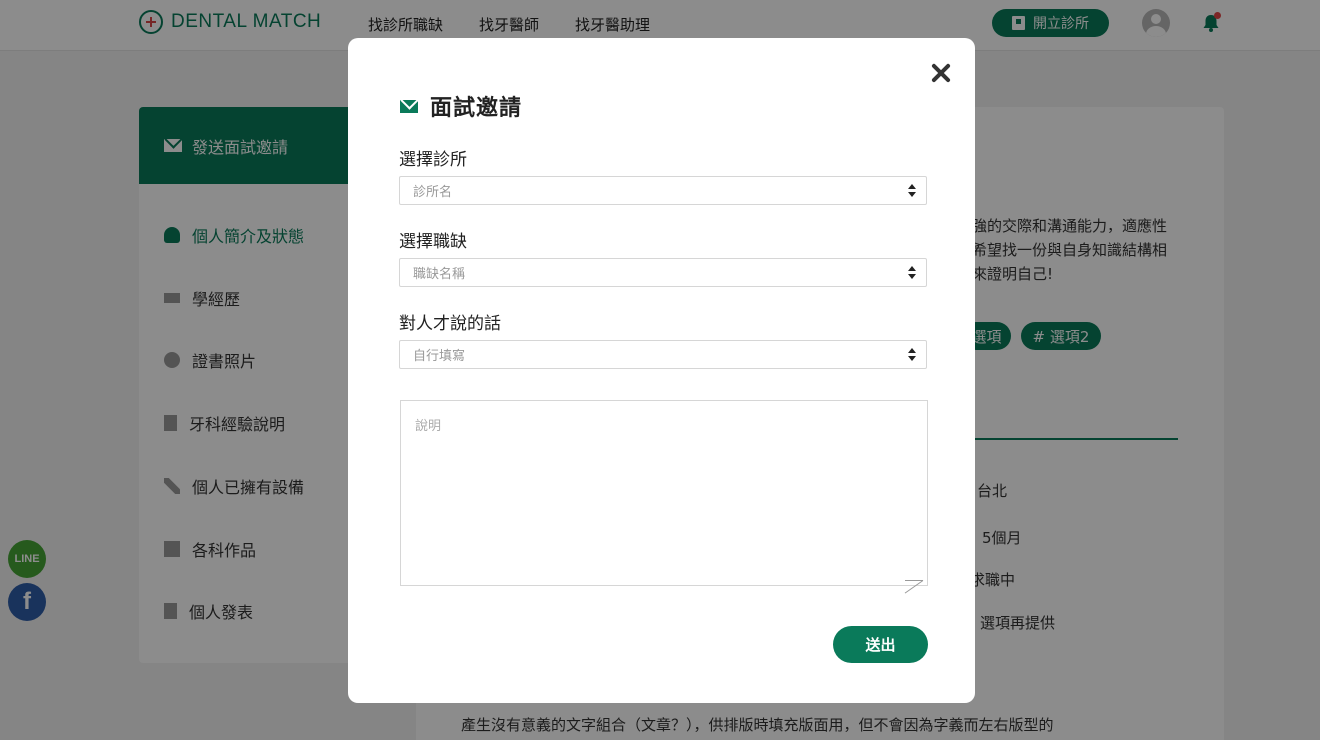 The width and height of the screenshot is (1320, 740). Describe the element at coordinates (428, 426) in the screenshot. I see `textarea-placeholder: 說明` at that location.